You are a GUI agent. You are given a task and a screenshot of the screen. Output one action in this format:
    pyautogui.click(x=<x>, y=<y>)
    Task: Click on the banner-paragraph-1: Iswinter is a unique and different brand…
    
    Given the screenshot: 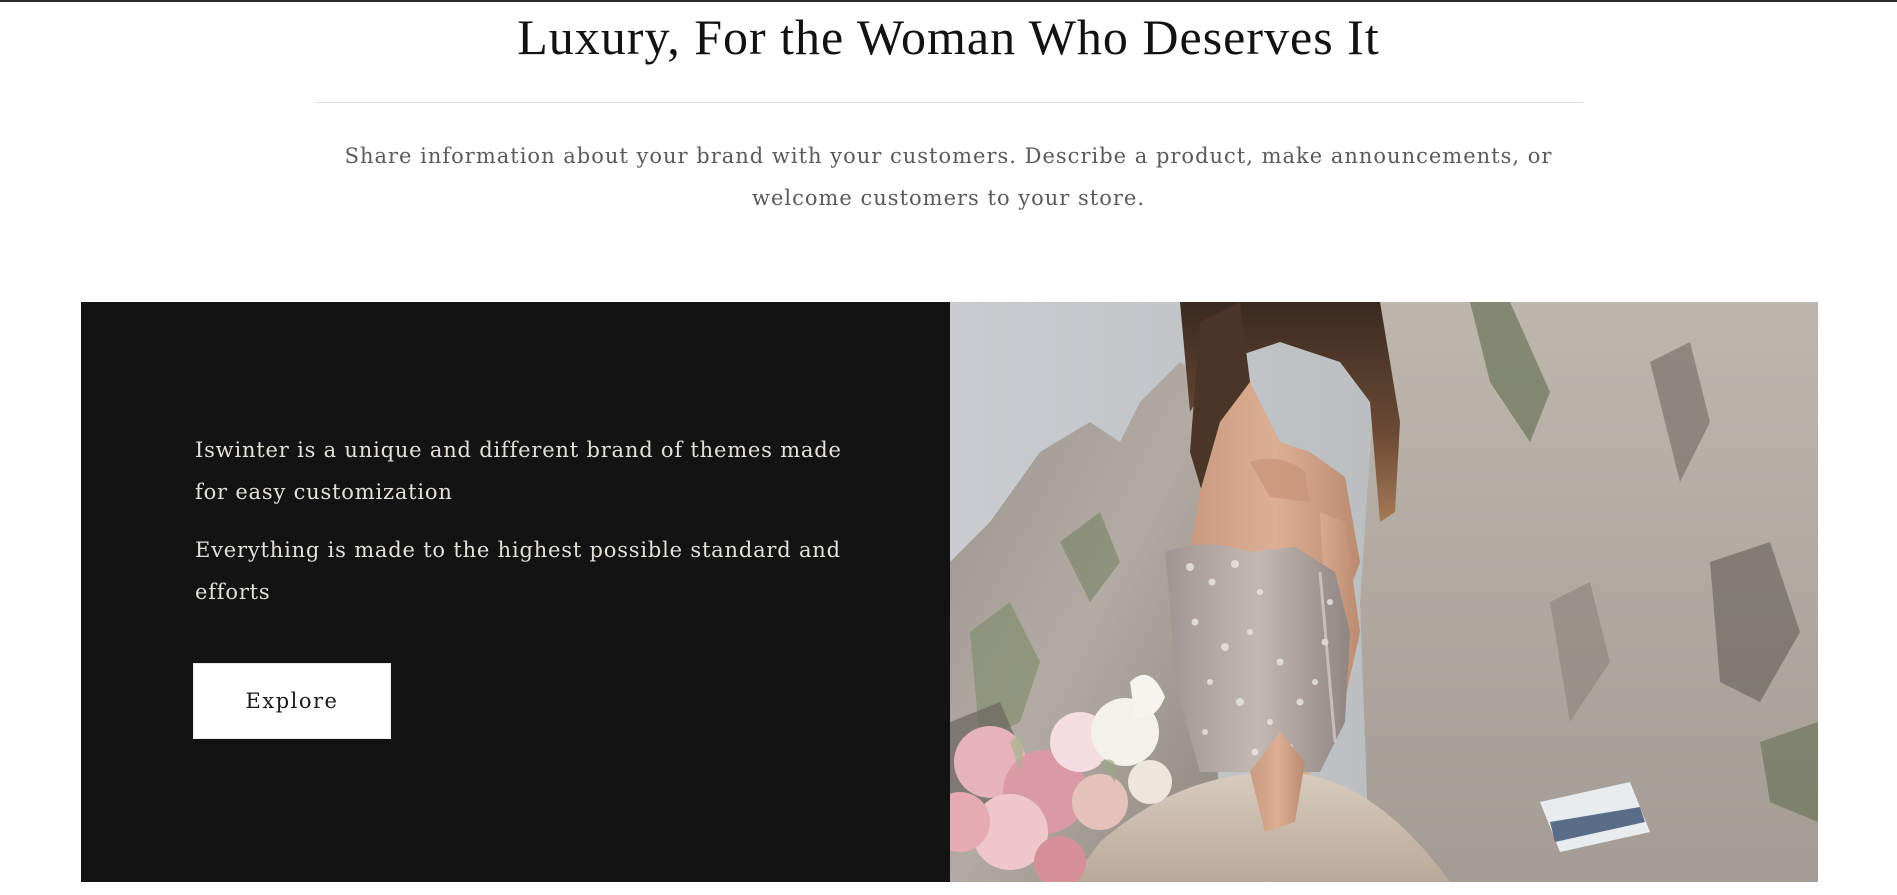 What is the action you would take?
    pyautogui.click(x=518, y=471)
    